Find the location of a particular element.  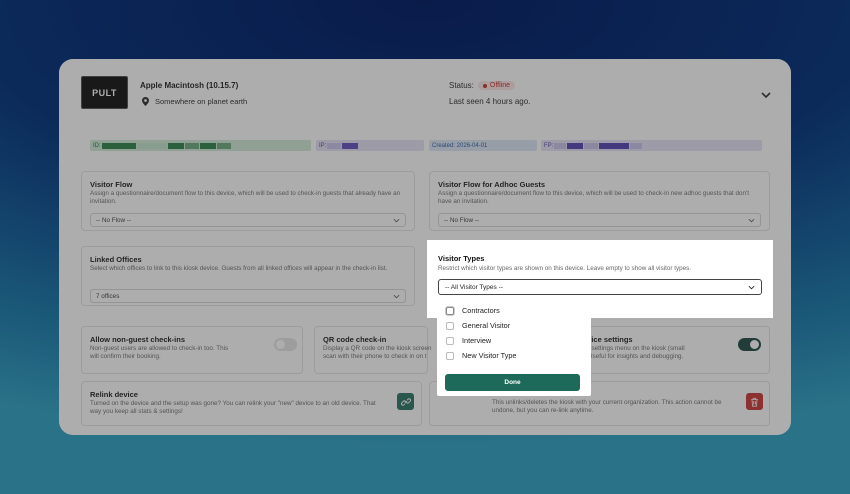

done-button: Done is located at coordinates (512, 382).